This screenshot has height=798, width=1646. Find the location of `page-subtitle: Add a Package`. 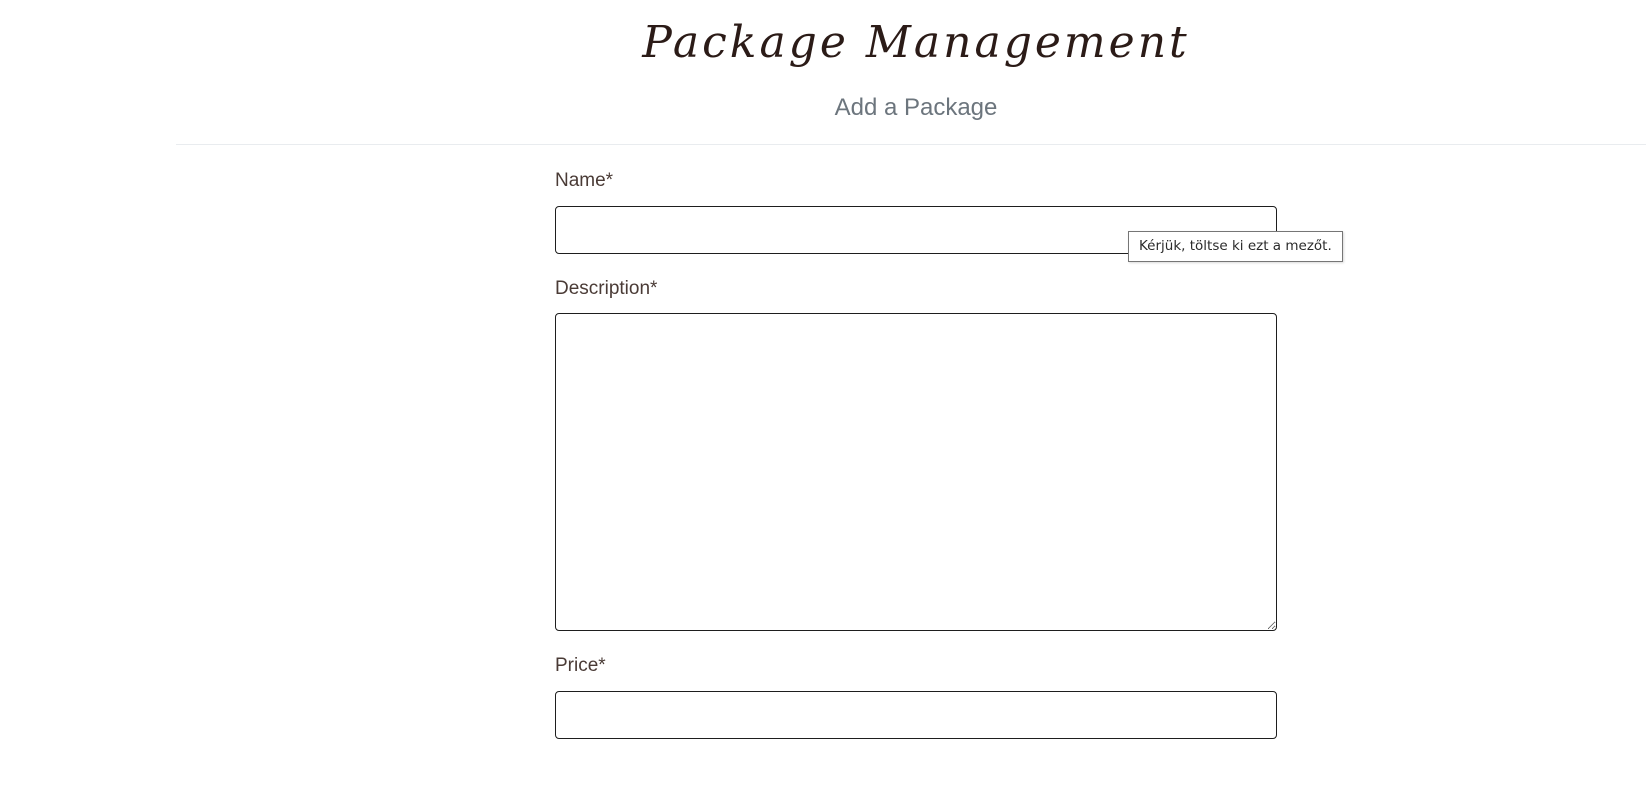

page-subtitle: Add a Package is located at coordinates (916, 107).